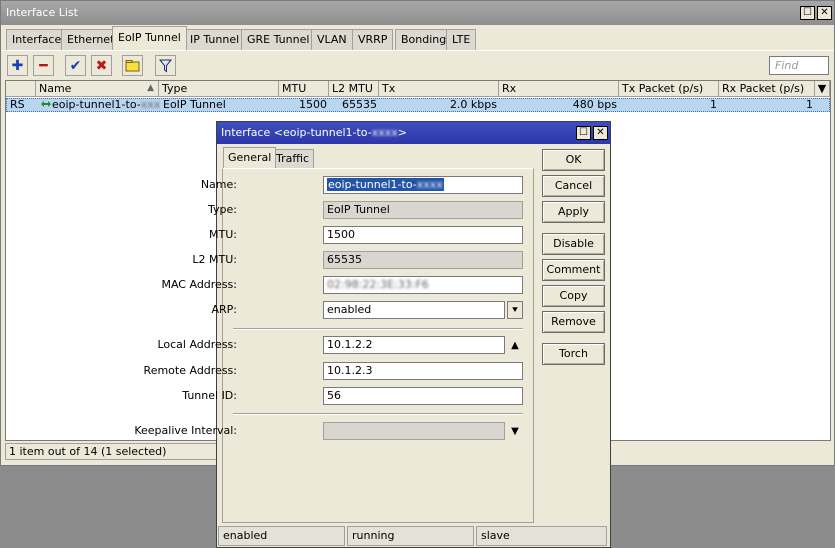  I want to click on arp-select: enabled, so click(414, 310).